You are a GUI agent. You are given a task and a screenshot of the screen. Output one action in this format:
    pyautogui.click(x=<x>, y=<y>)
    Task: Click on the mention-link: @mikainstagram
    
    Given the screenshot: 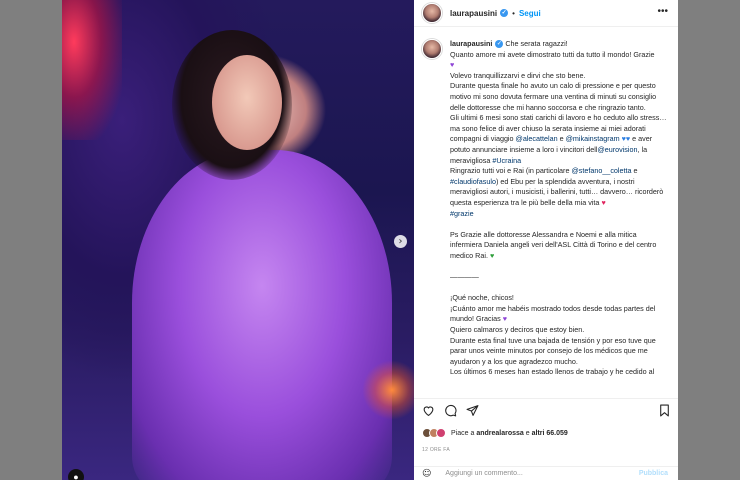 What is the action you would take?
    pyautogui.click(x=593, y=138)
    